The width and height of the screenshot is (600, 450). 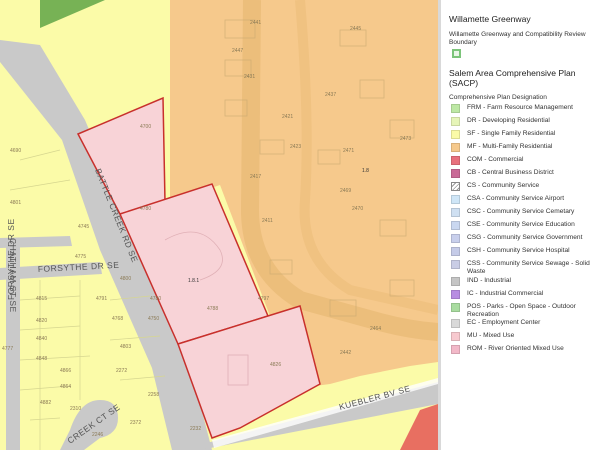 I want to click on legend-item-label: ROM - River Oriented Mixed Use, so click(x=515, y=348).